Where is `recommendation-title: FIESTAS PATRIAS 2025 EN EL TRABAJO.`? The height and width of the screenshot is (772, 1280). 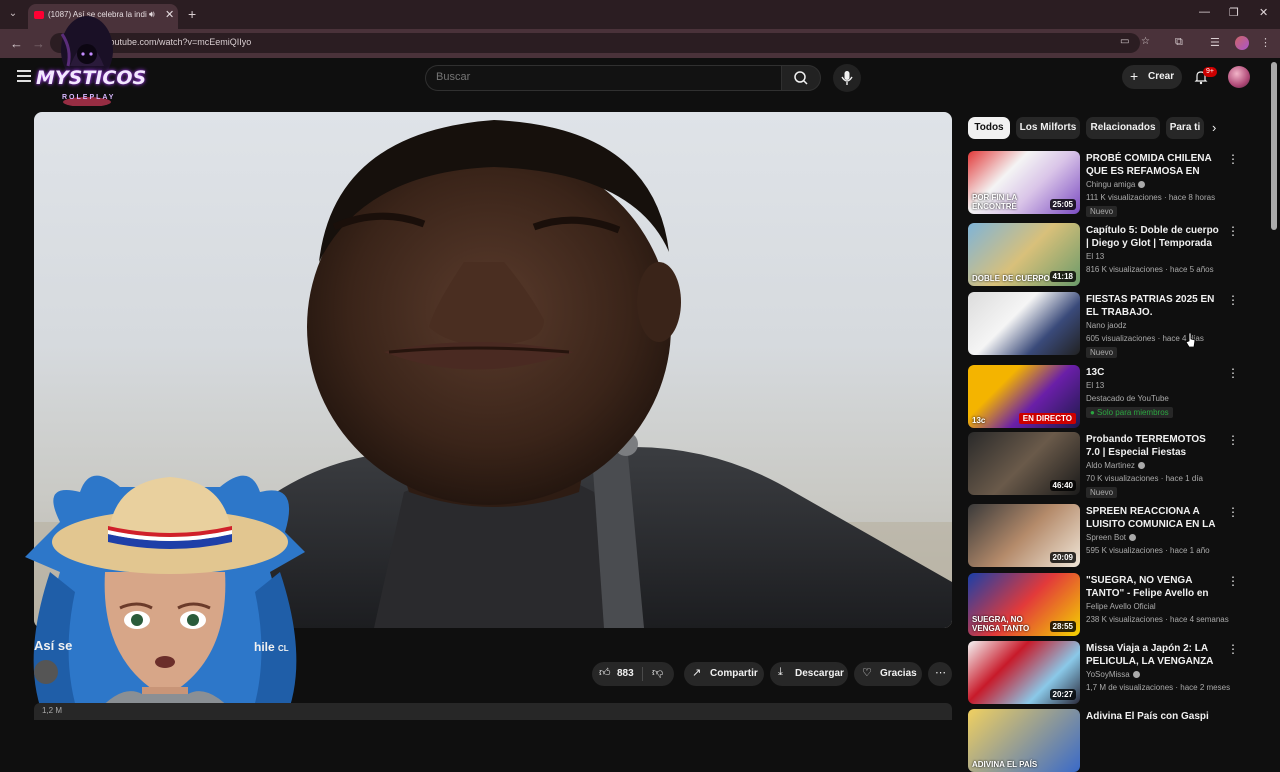
recommendation-title: FIESTAS PATRIAS 2025 EN EL TRABAJO. is located at coordinates (1153, 306).